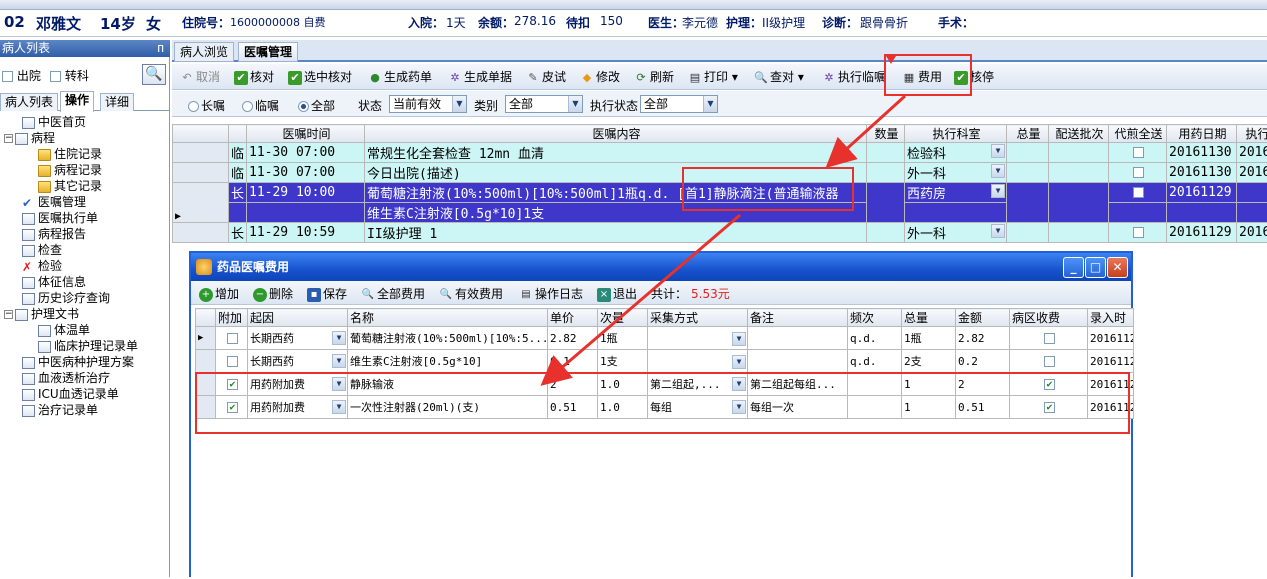 This screenshot has width=1267, height=579. Describe the element at coordinates (60, 410) in the screenshot. I see `tree-item-treatment-record: 治疗记录单` at that location.